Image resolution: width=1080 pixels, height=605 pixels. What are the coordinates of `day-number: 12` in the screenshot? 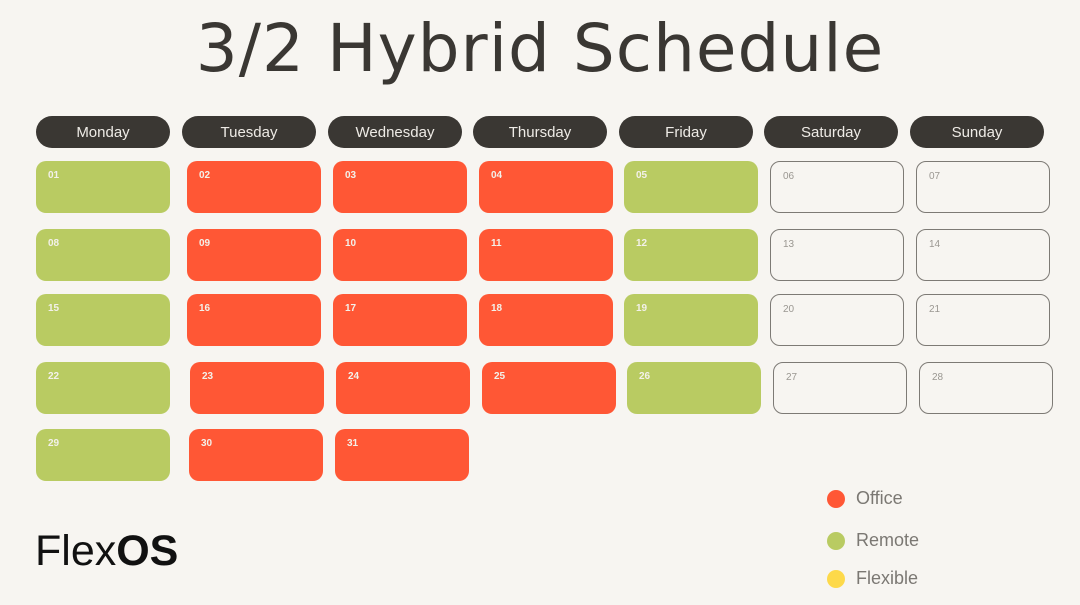 It's located at (642, 243).